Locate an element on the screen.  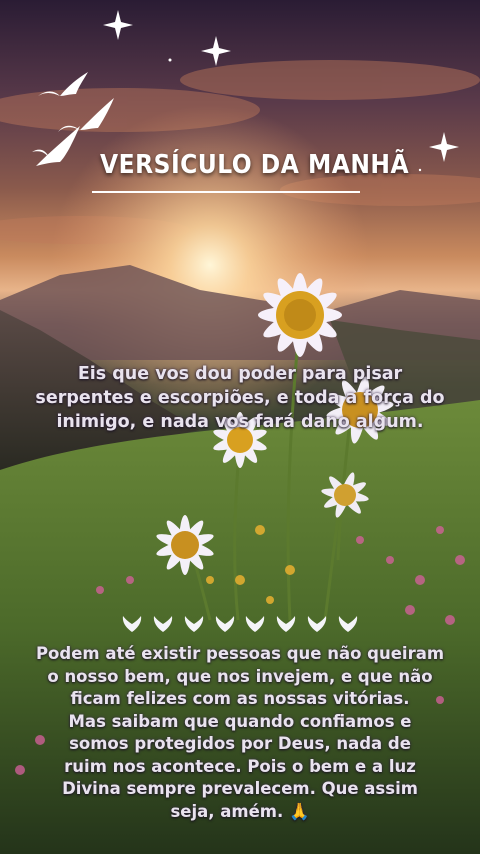
page-title: VERSÍCULO DA MANHÃ is located at coordinates (255, 165).